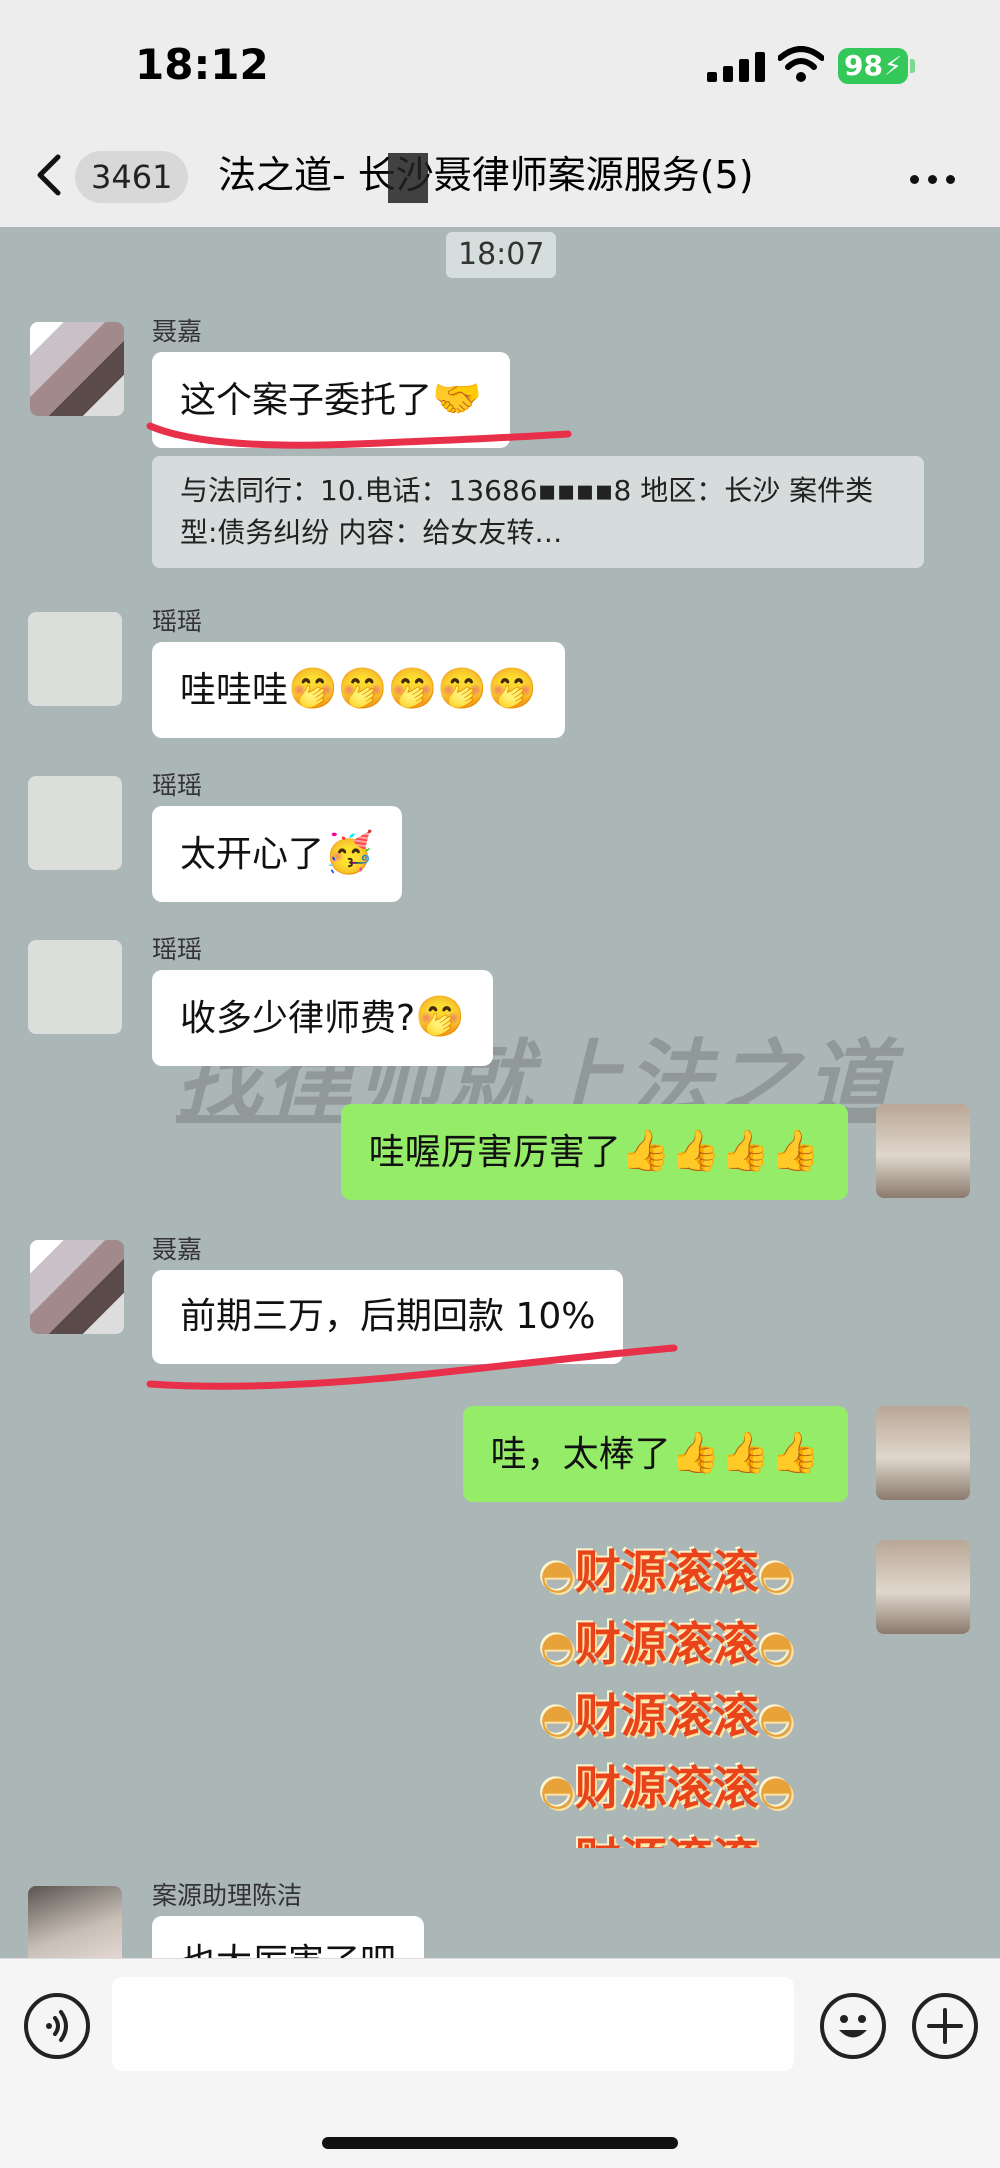  I want to click on wifi-icon, so click(801, 64).